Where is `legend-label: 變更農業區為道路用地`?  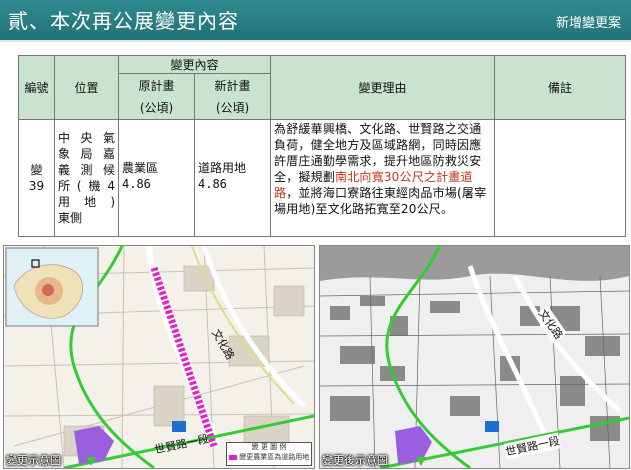
legend-label: 變更農業區為道路用地 is located at coordinates (274, 457).